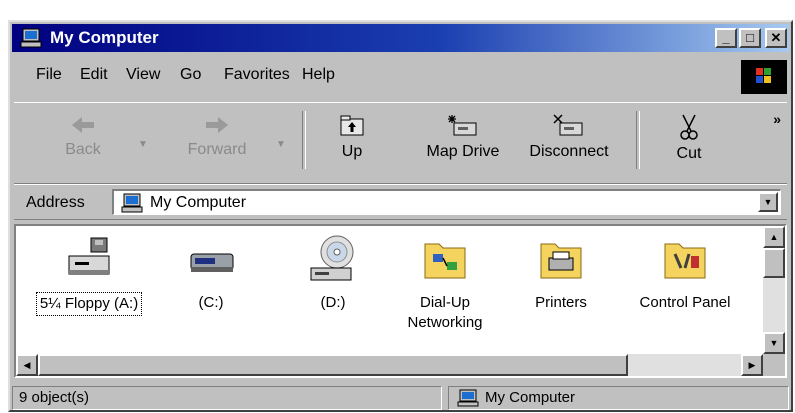  I want to click on address-value: My Computer, so click(198, 202).